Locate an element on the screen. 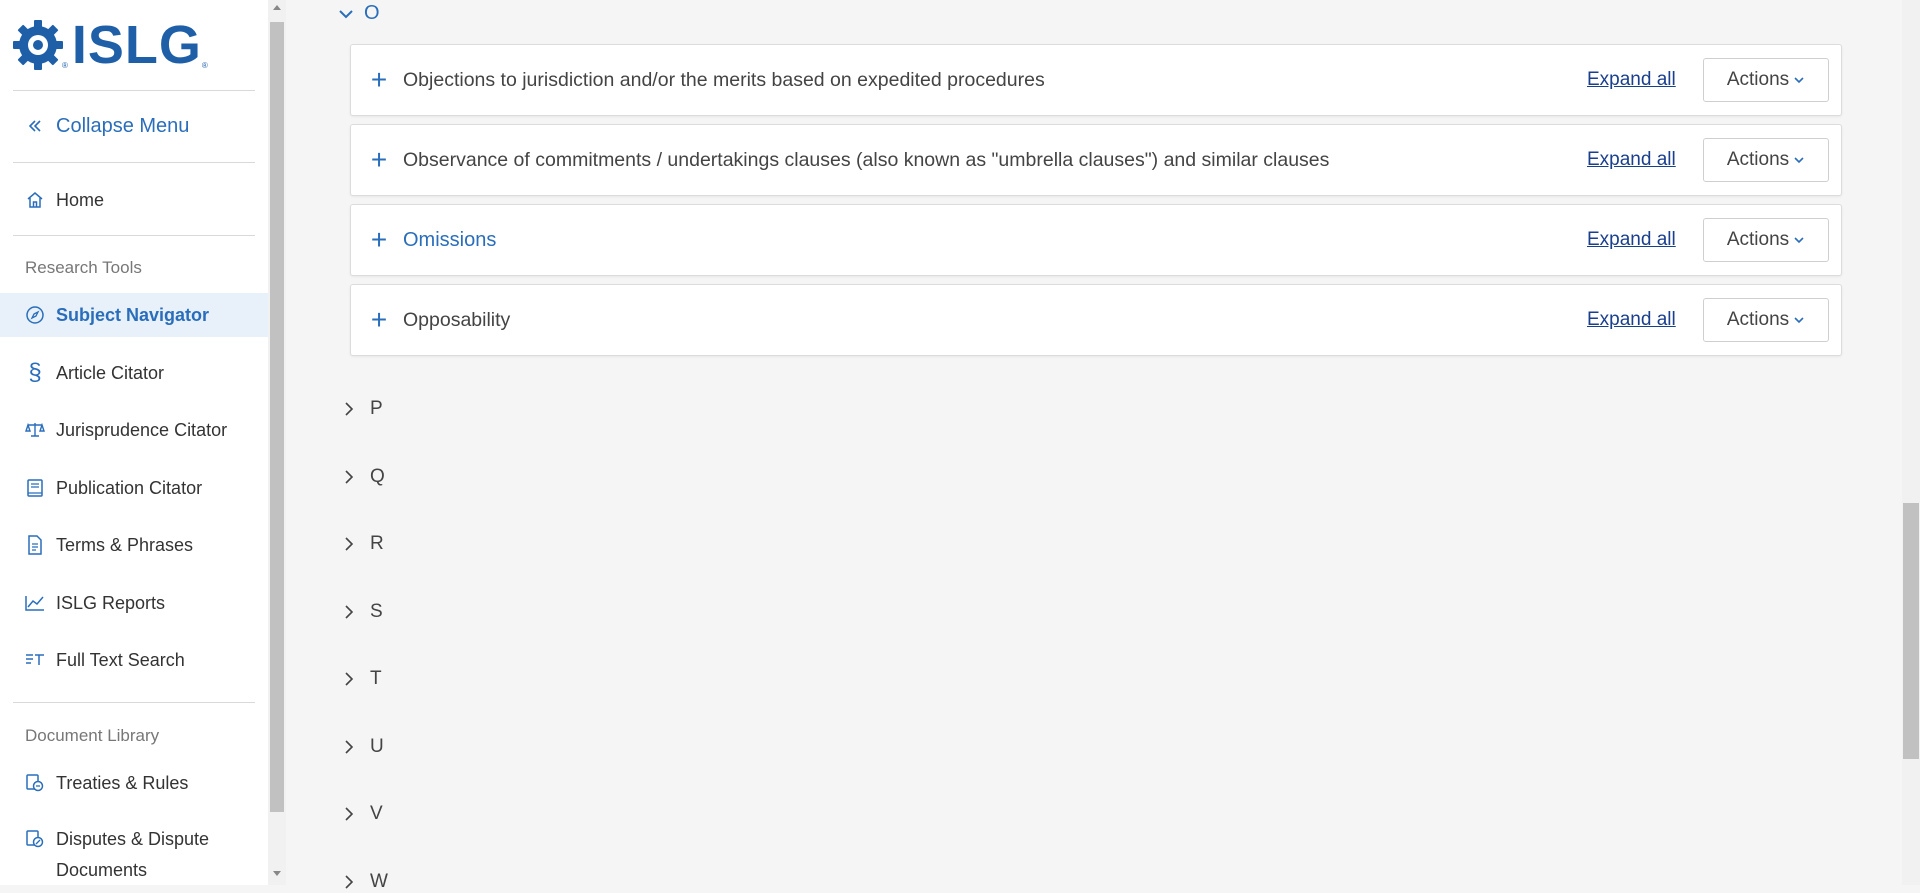 This screenshot has height=893, width=1920. sidebar-item-label: ISLG Reports is located at coordinates (111, 602).